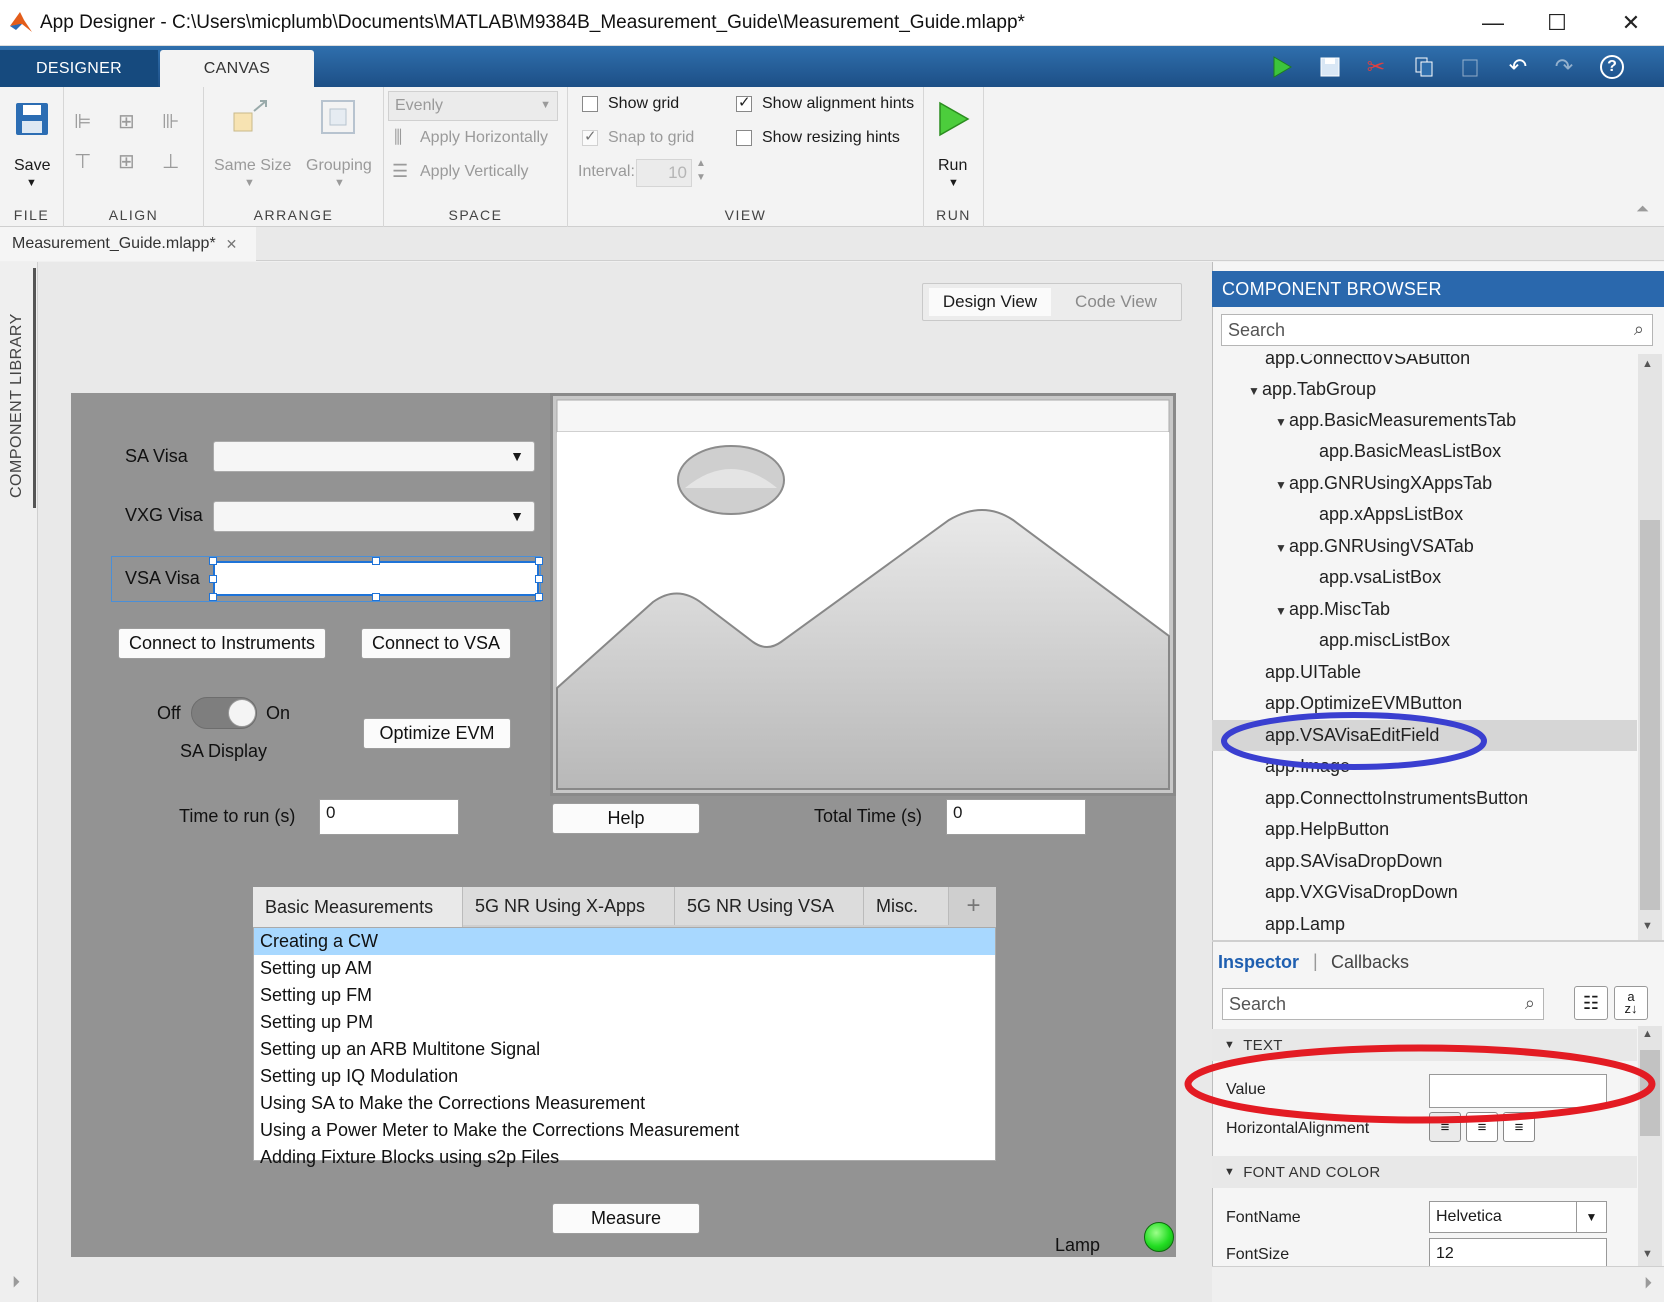 The width and height of the screenshot is (1664, 1302). I want to click on spinner-arrows-icon: ▲ ▼, so click(701, 171).